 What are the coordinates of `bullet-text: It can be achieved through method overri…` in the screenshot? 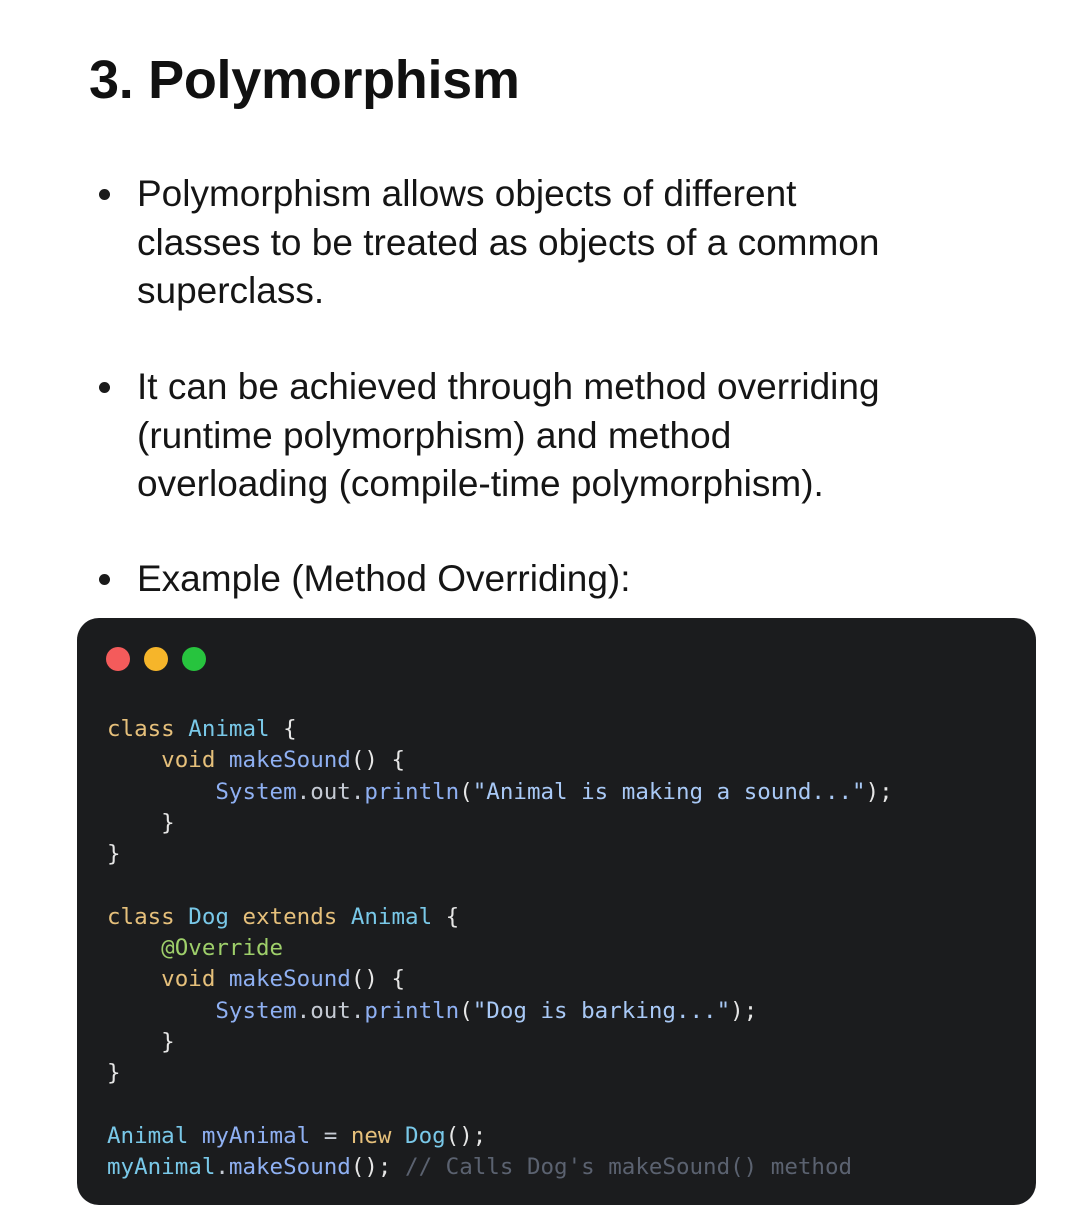 It's located at (577, 436).